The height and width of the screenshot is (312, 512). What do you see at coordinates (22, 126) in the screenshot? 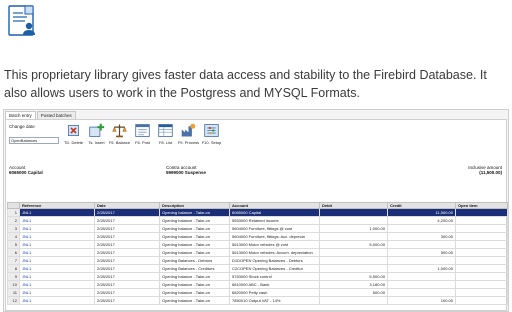
I see `change-date-link: Change date` at bounding box center [22, 126].